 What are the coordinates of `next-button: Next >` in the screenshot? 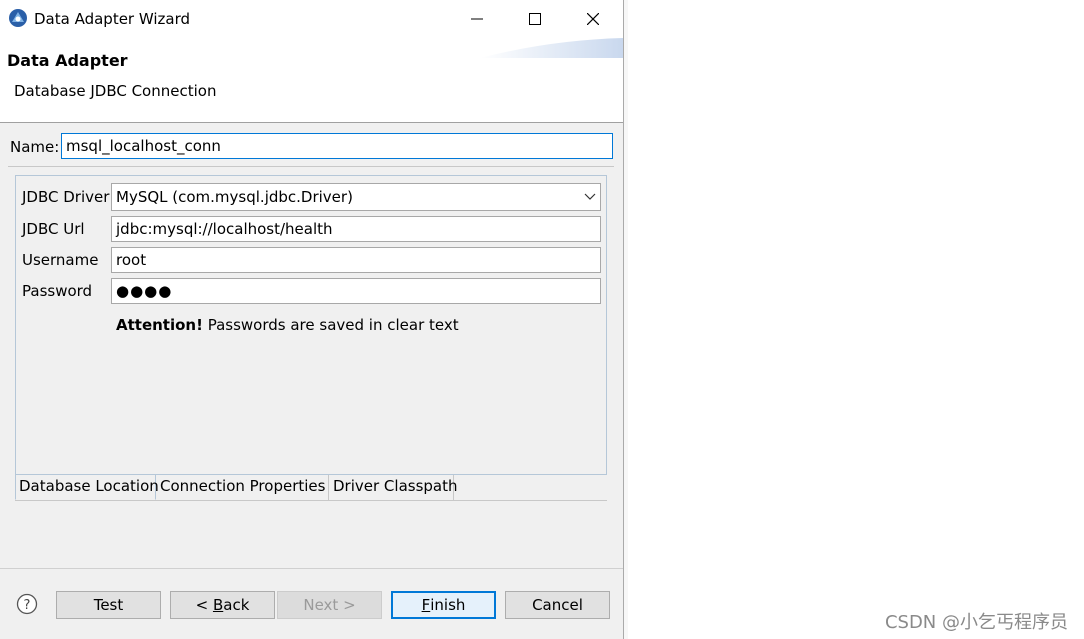 It's located at (329, 605).